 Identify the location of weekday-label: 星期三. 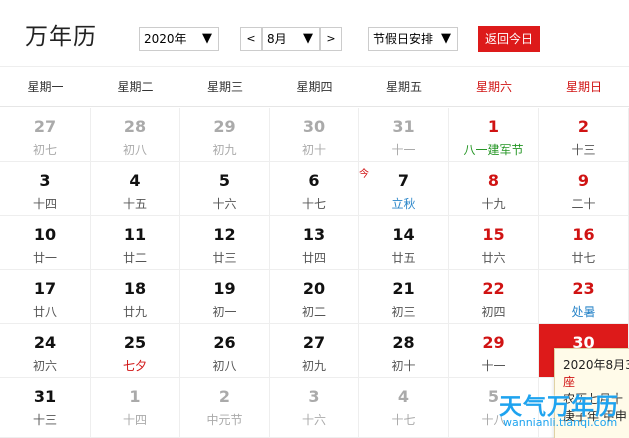
(224, 87).